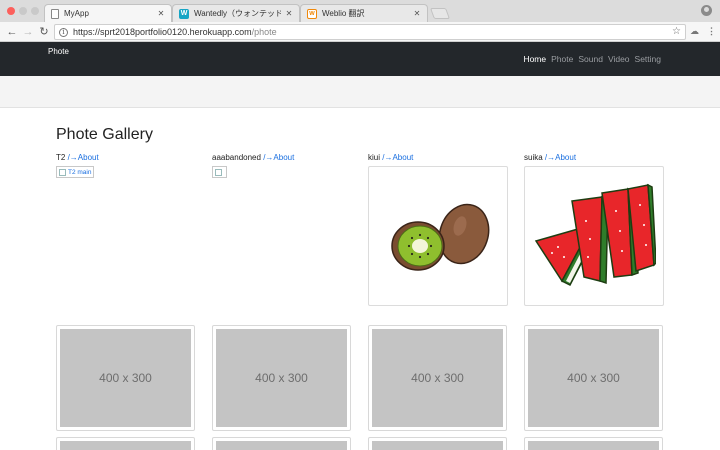 The height and width of the screenshot is (450, 720). Describe the element at coordinates (126, 165) in the screenshot. I see `gallery-card-t2: T2 /→About T2 main` at that location.